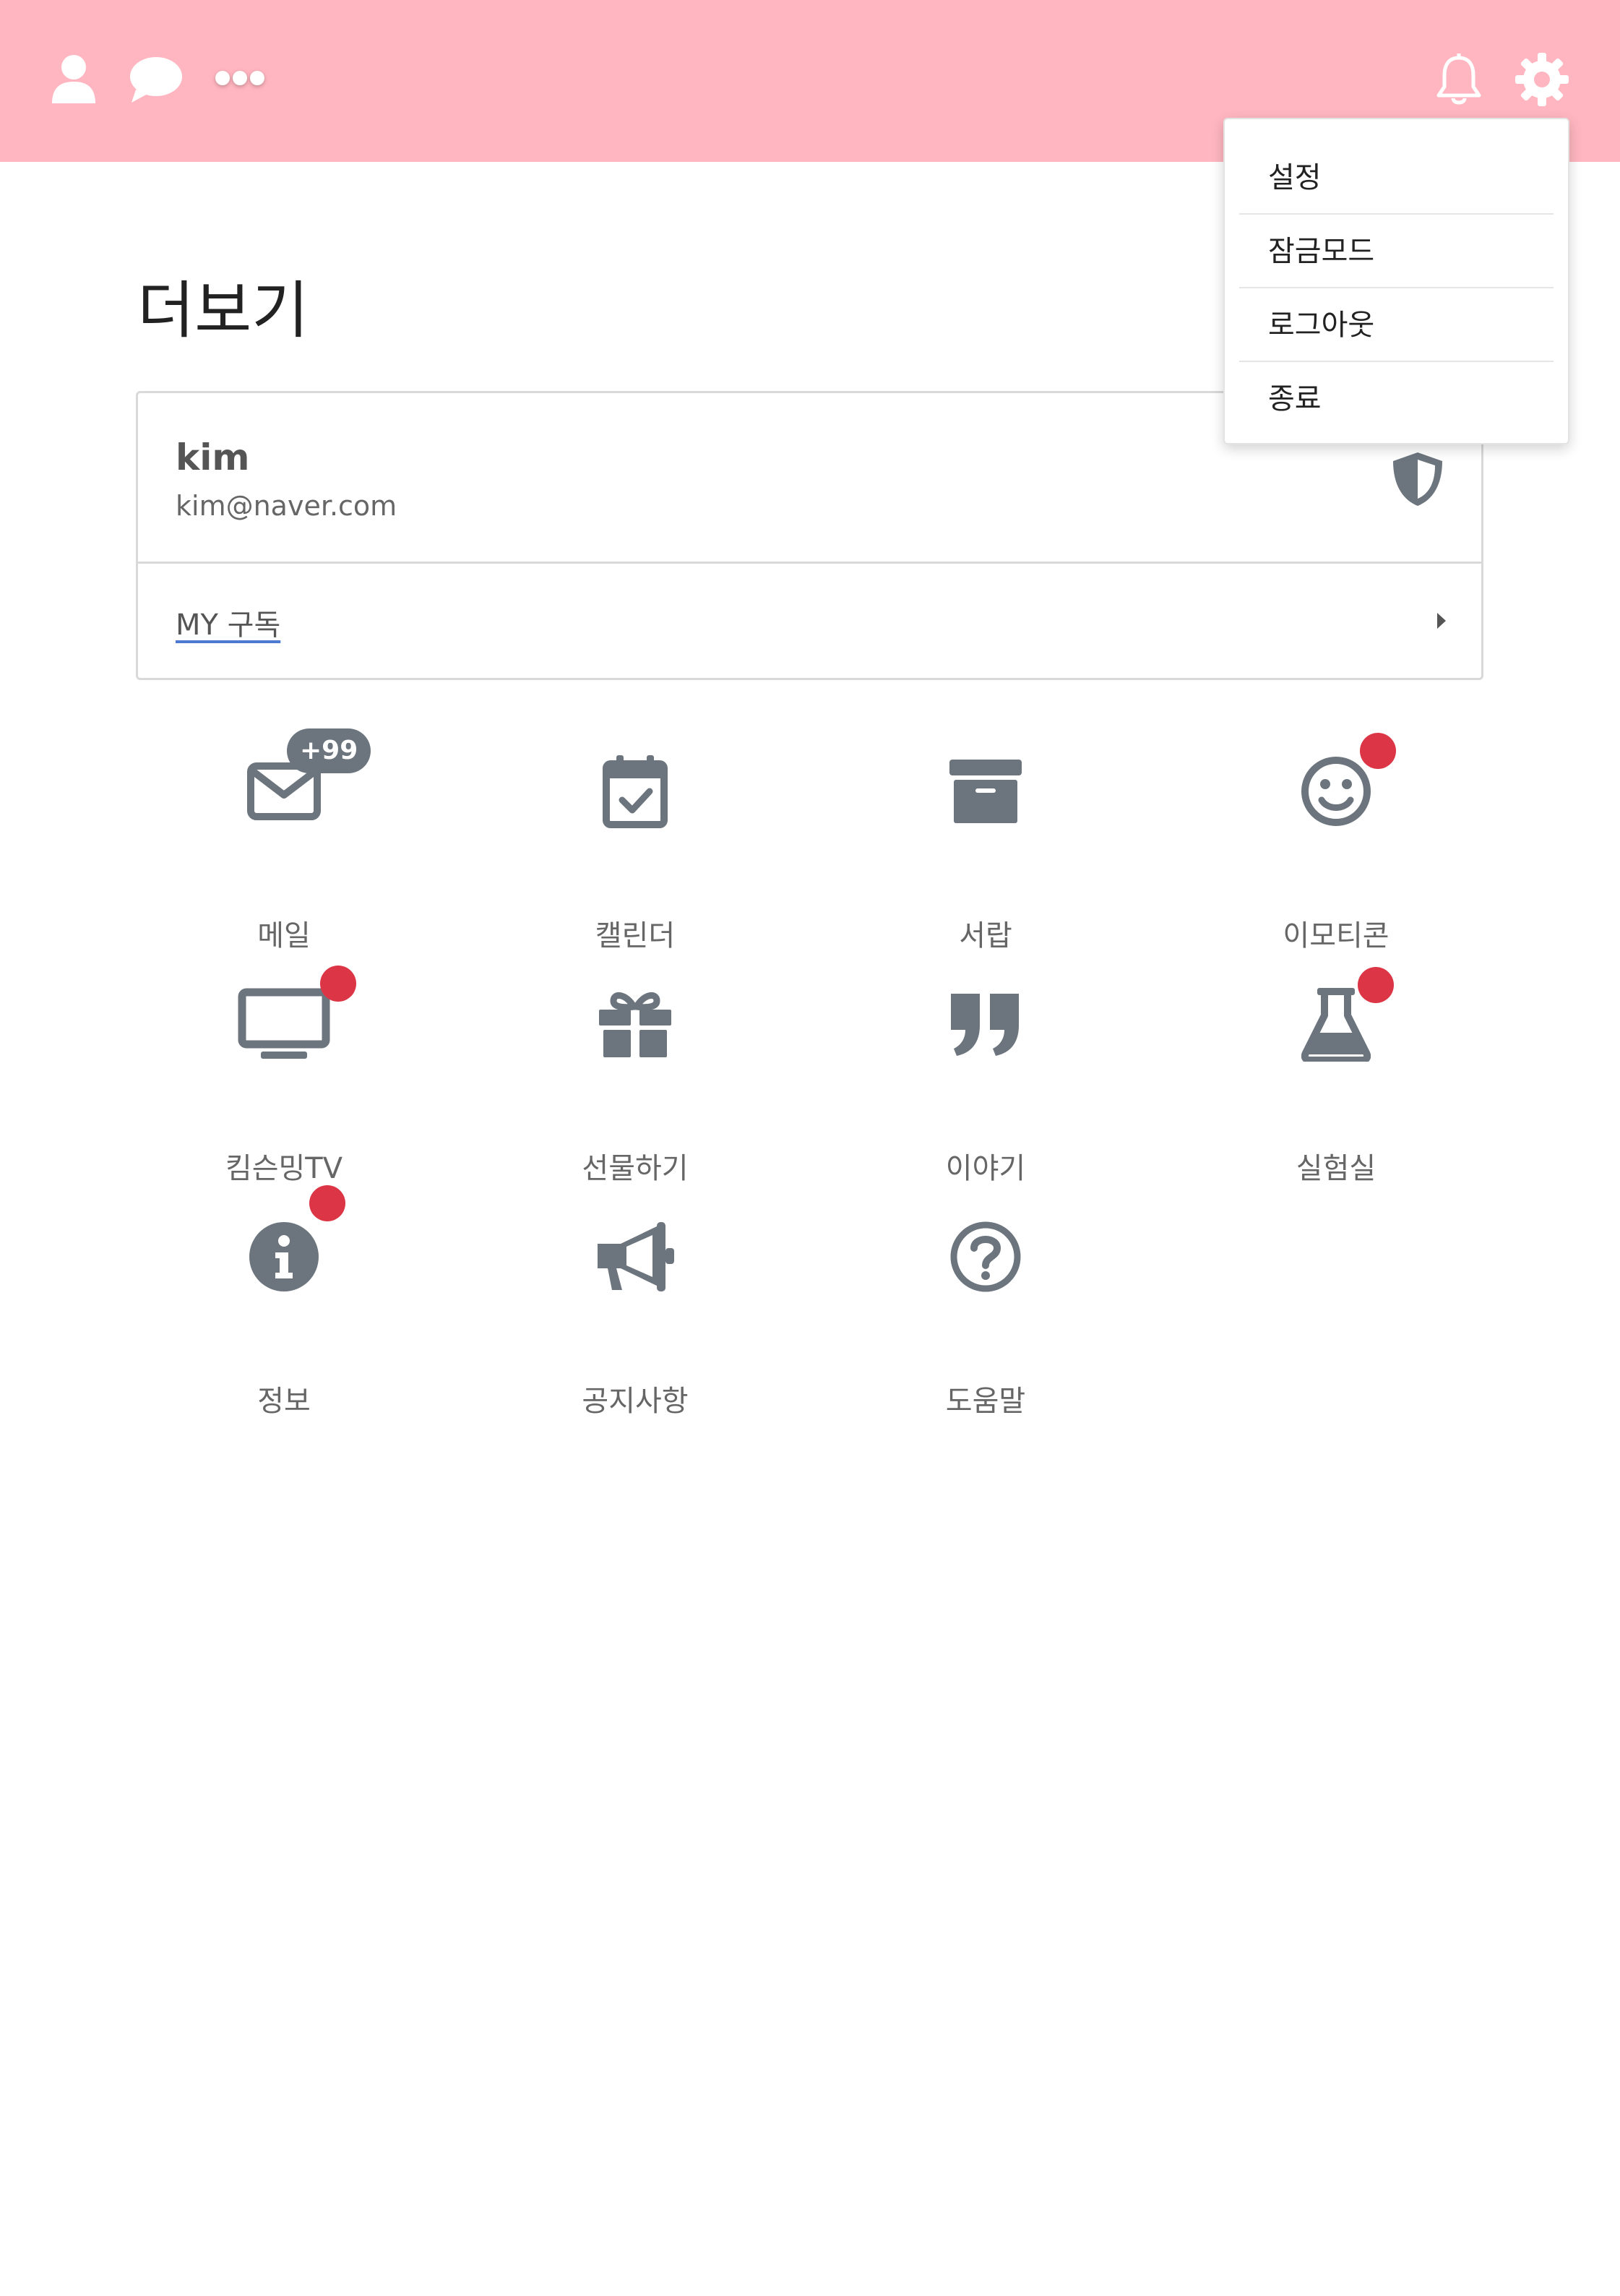  I want to click on menu-label: 도움말, so click(986, 1401).